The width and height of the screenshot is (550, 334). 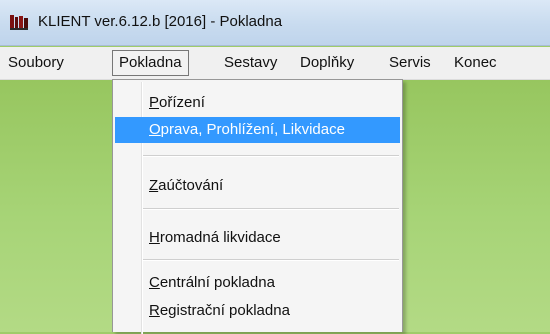 What do you see at coordinates (250, 63) in the screenshot?
I see `menu-sestavy: Sestavy` at bounding box center [250, 63].